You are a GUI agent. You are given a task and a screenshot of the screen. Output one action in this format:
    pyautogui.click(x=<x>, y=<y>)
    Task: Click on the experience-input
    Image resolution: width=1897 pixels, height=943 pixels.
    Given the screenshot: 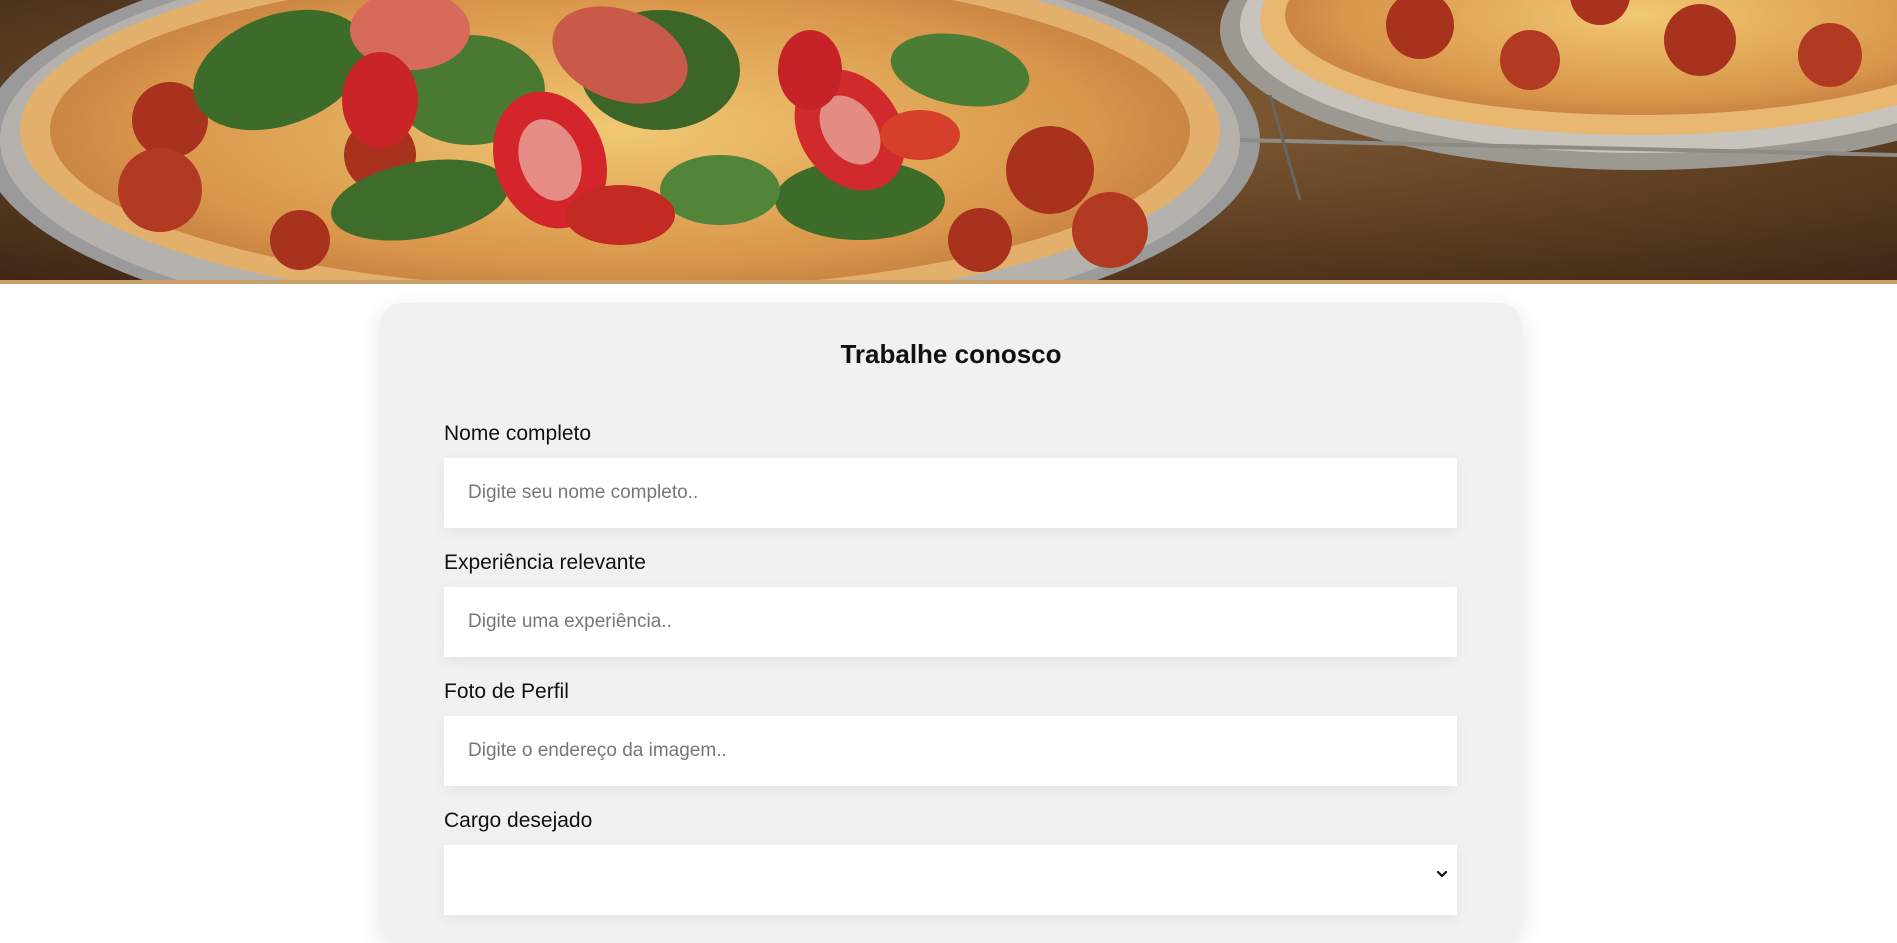 What is the action you would take?
    pyautogui.click(x=950, y=622)
    